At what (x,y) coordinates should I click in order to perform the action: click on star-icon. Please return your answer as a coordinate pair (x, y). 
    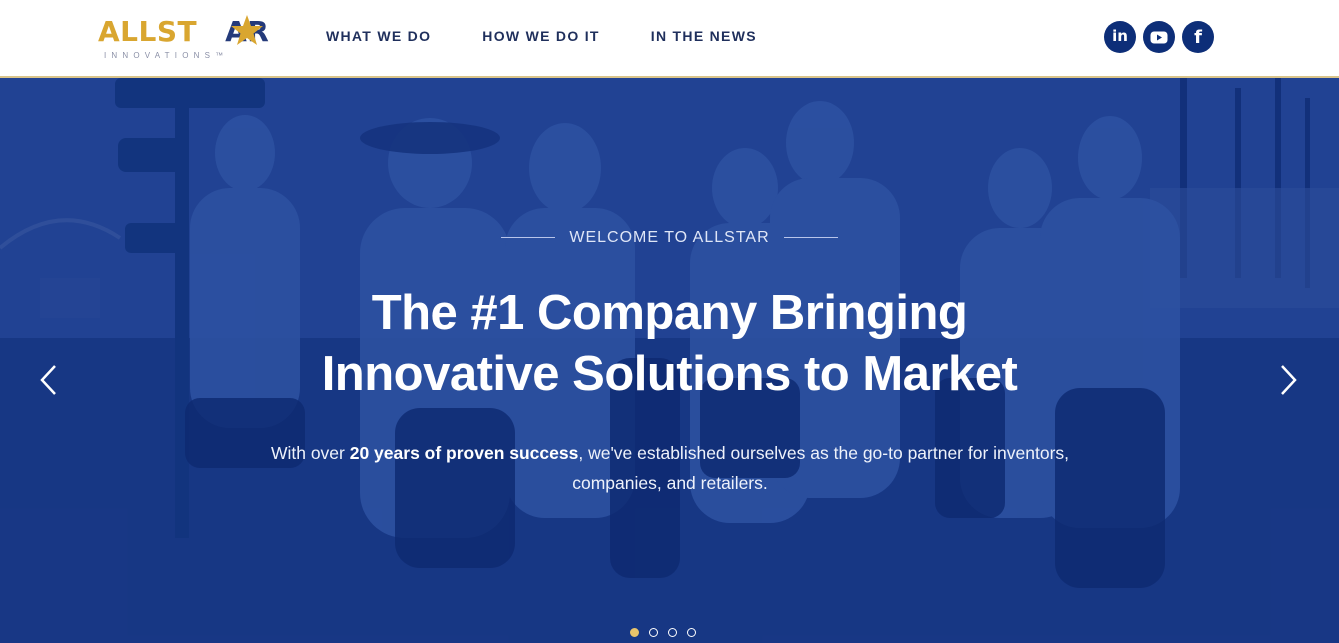
    Looking at the image, I should click on (247, 30).